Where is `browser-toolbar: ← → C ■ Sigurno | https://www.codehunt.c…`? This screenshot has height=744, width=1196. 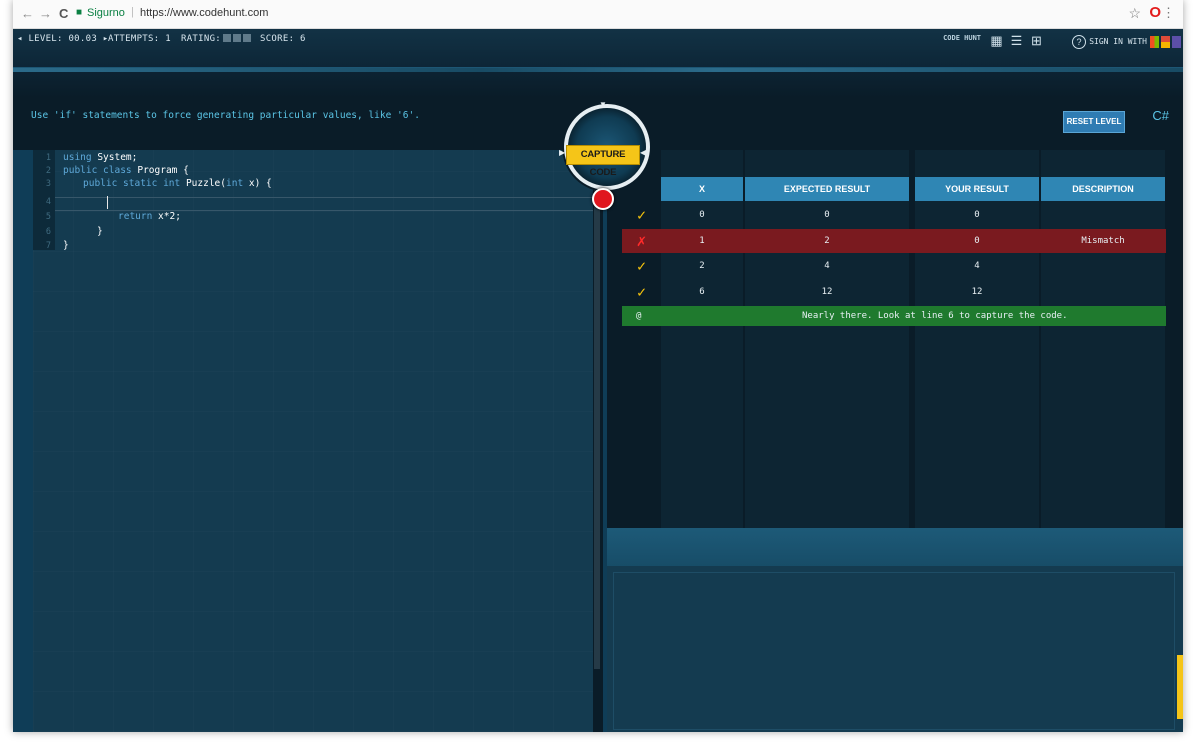
browser-toolbar: ← → C ■ Sigurno | https://www.codehunt.c… is located at coordinates (598, 14).